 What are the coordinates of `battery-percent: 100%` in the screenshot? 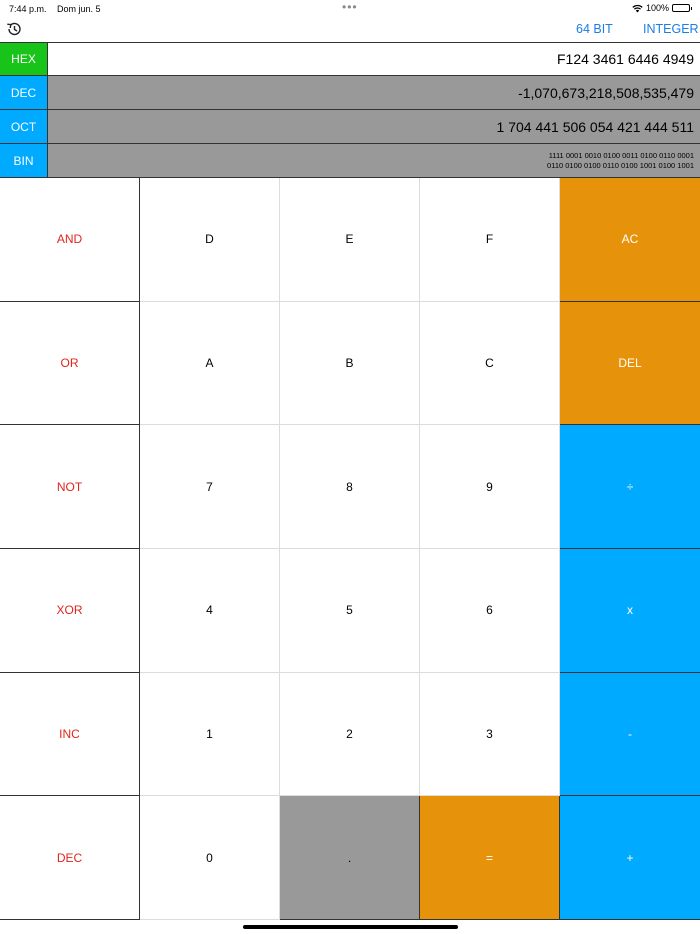 It's located at (657, 8).